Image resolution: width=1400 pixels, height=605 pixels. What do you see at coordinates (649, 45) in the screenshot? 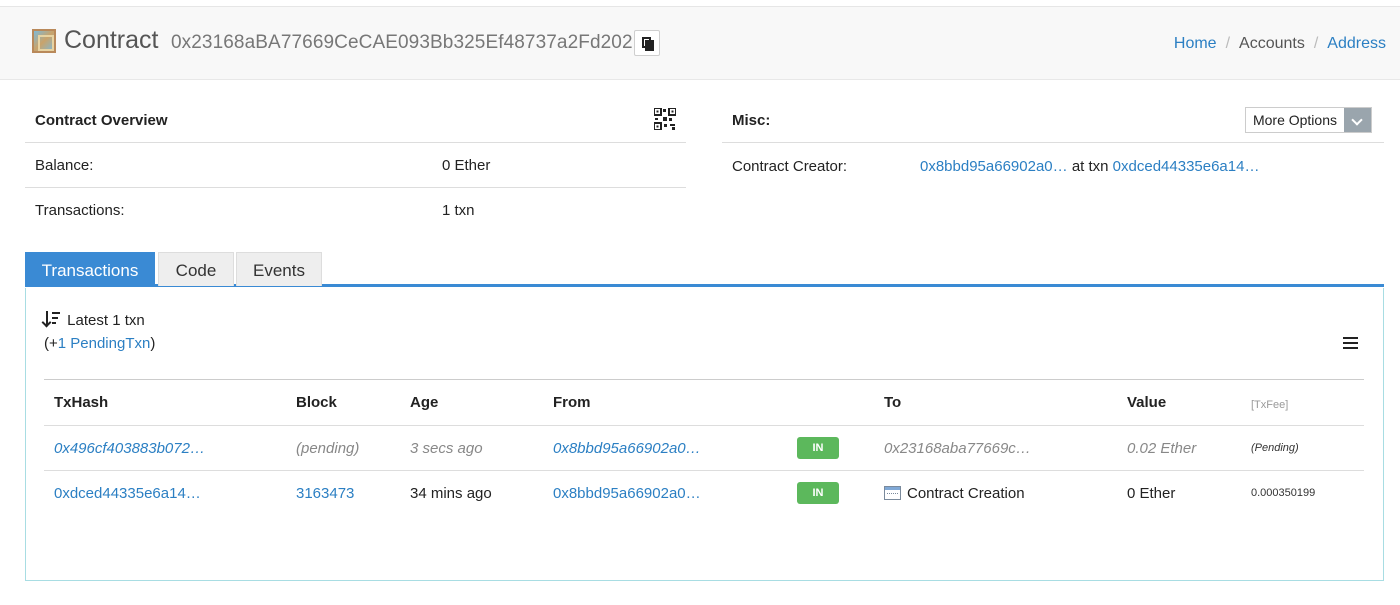
I see `copy-icon-fill` at bounding box center [649, 45].